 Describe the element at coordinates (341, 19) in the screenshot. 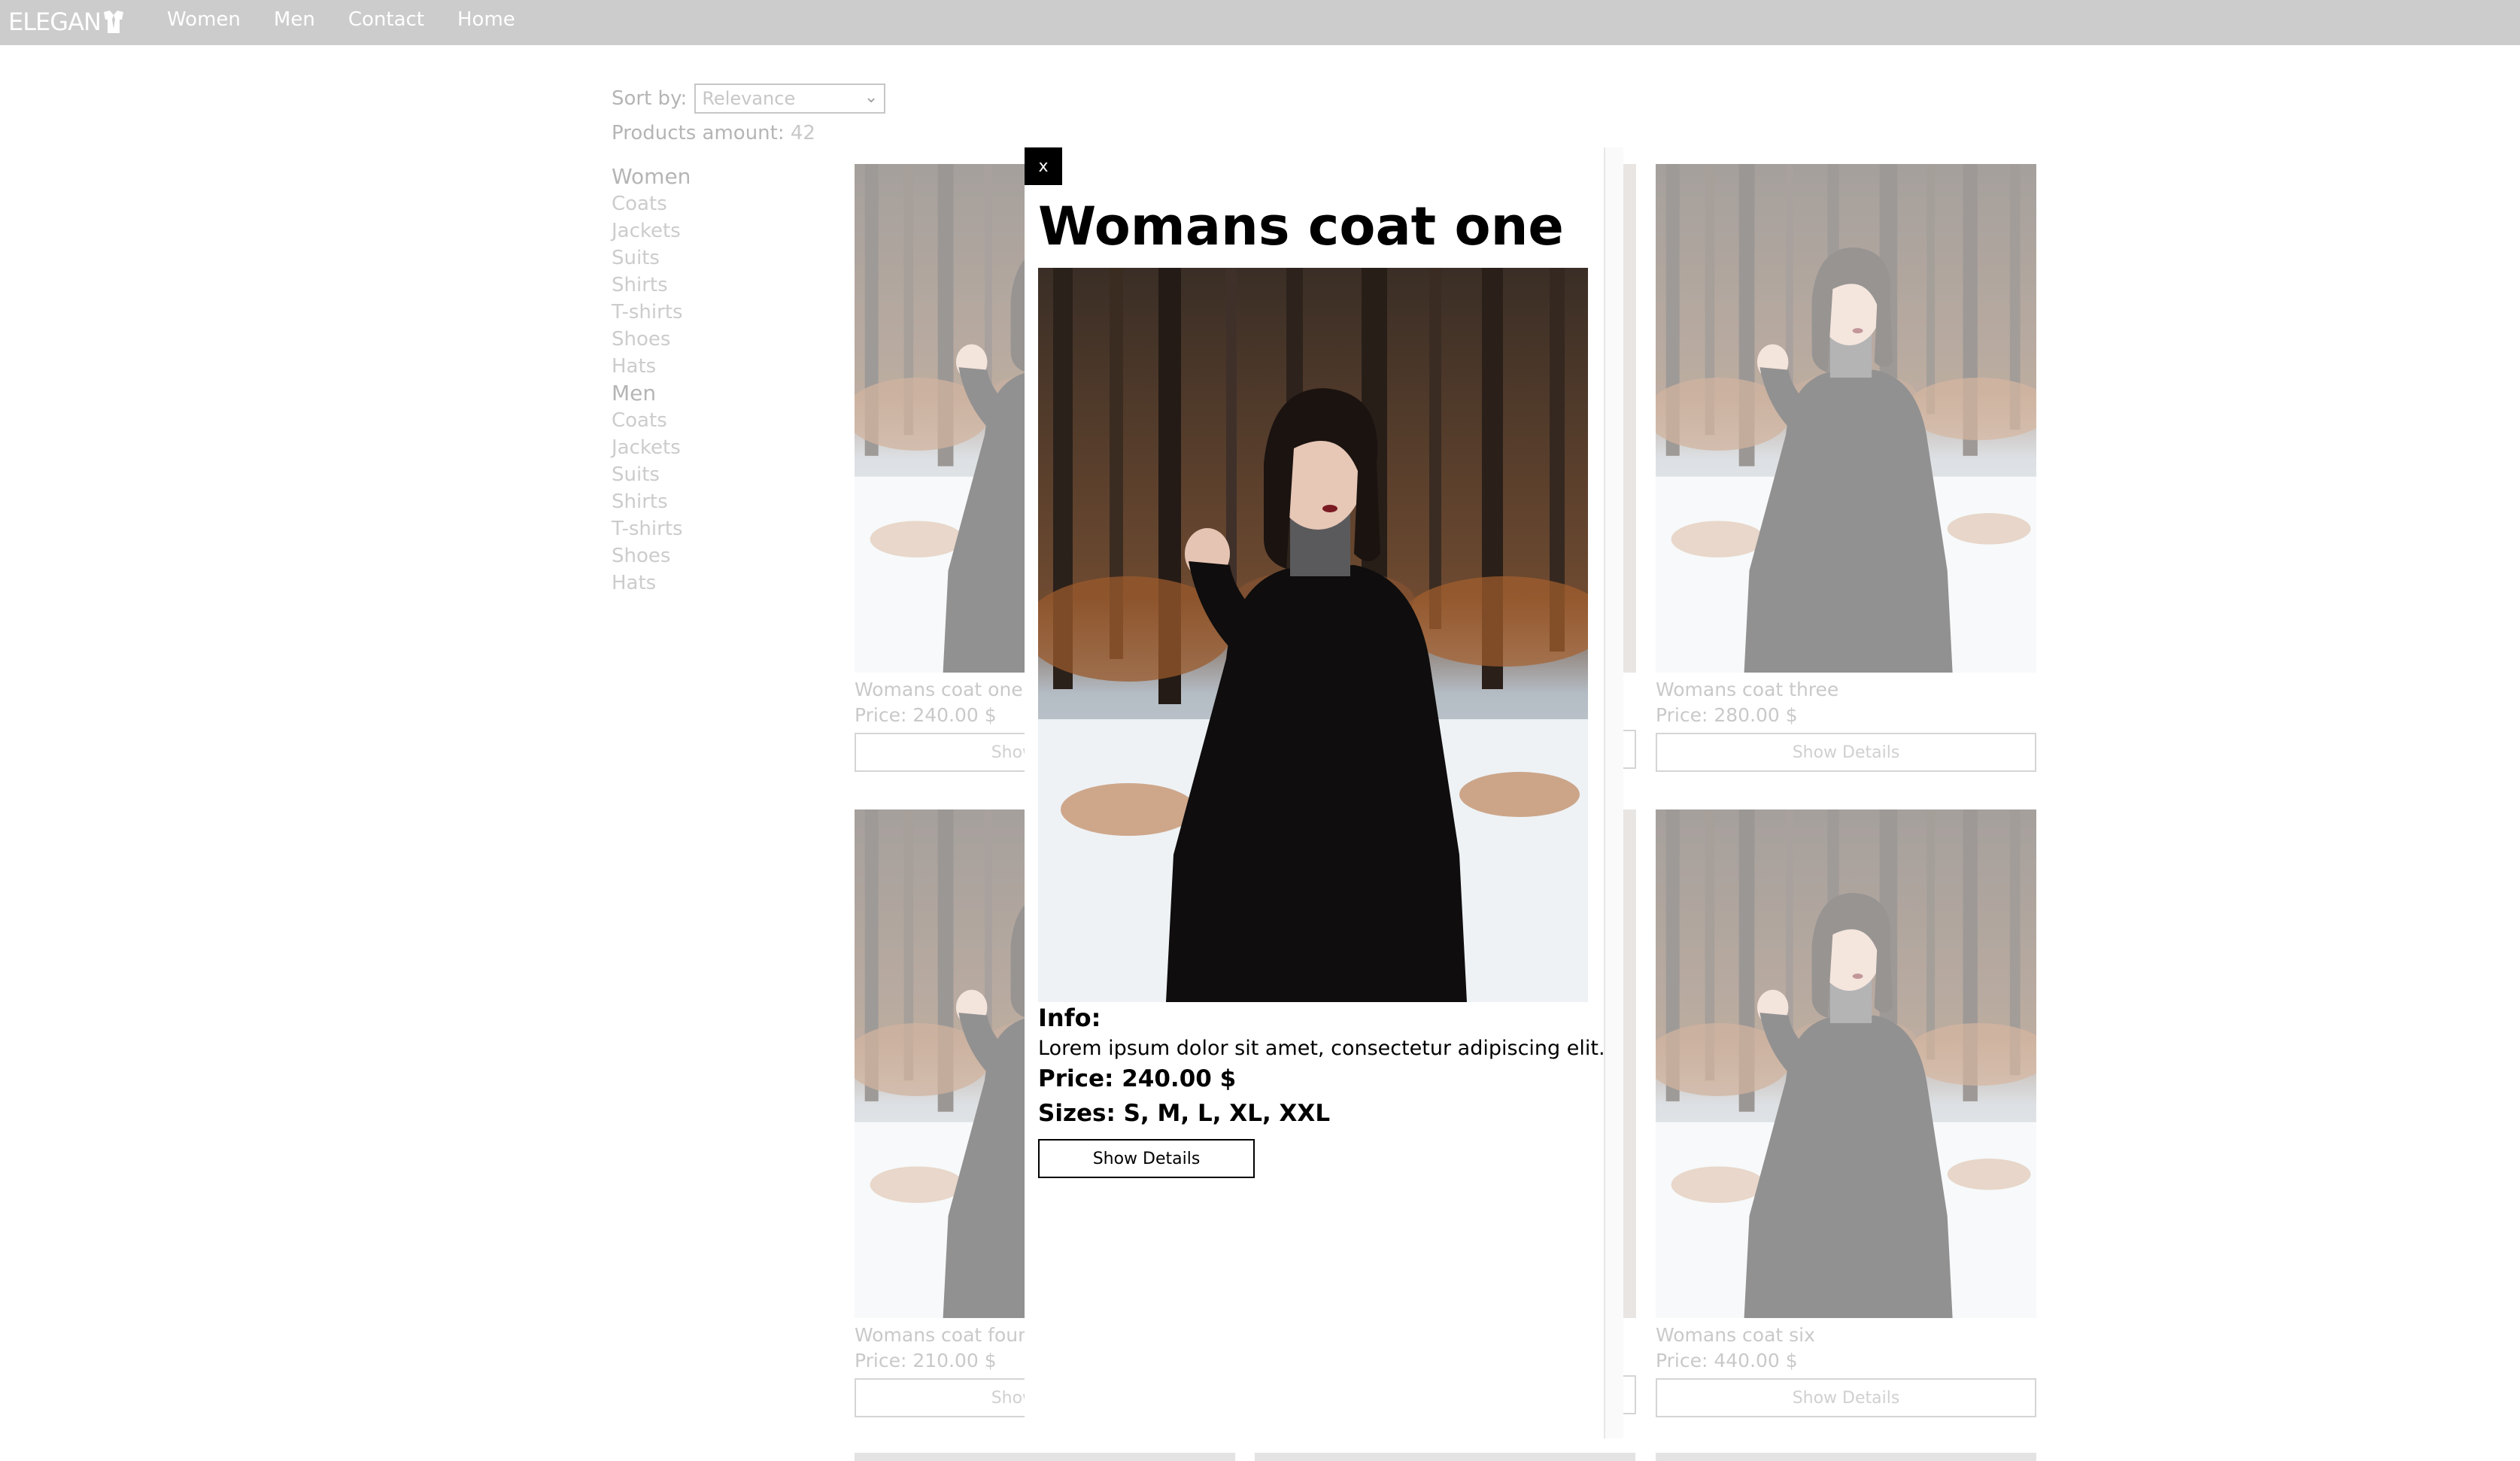

I see `main-nav: Women Men Contact Home` at that location.